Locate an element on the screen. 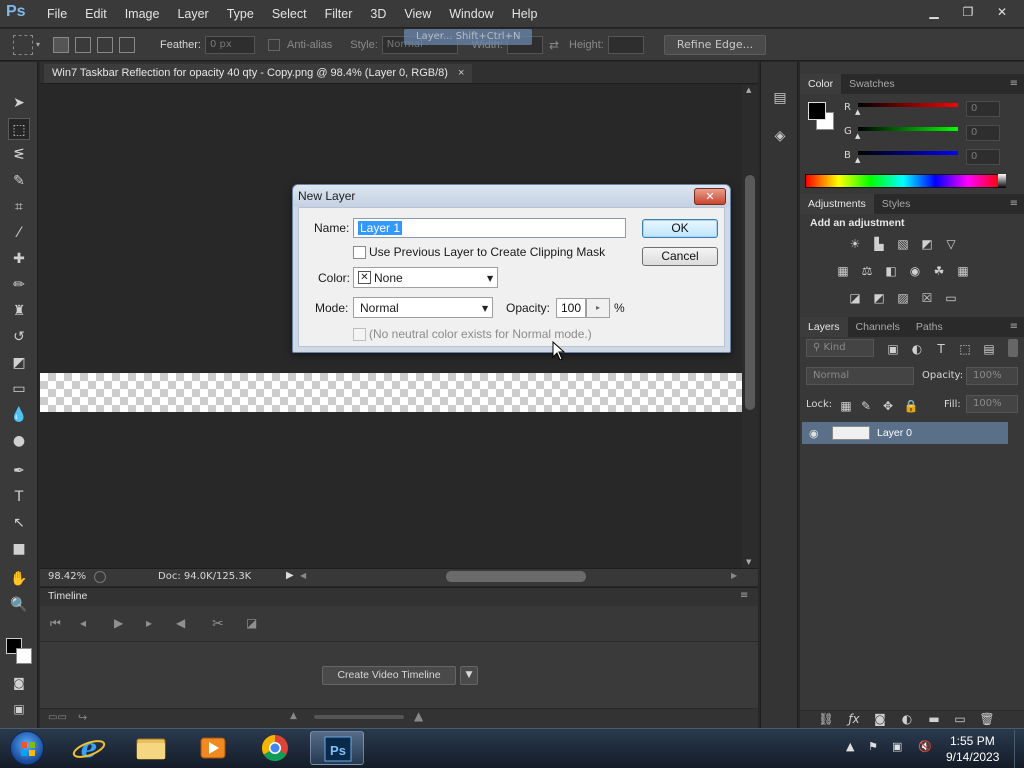  taskbar-explorer is located at coordinates (151, 748).